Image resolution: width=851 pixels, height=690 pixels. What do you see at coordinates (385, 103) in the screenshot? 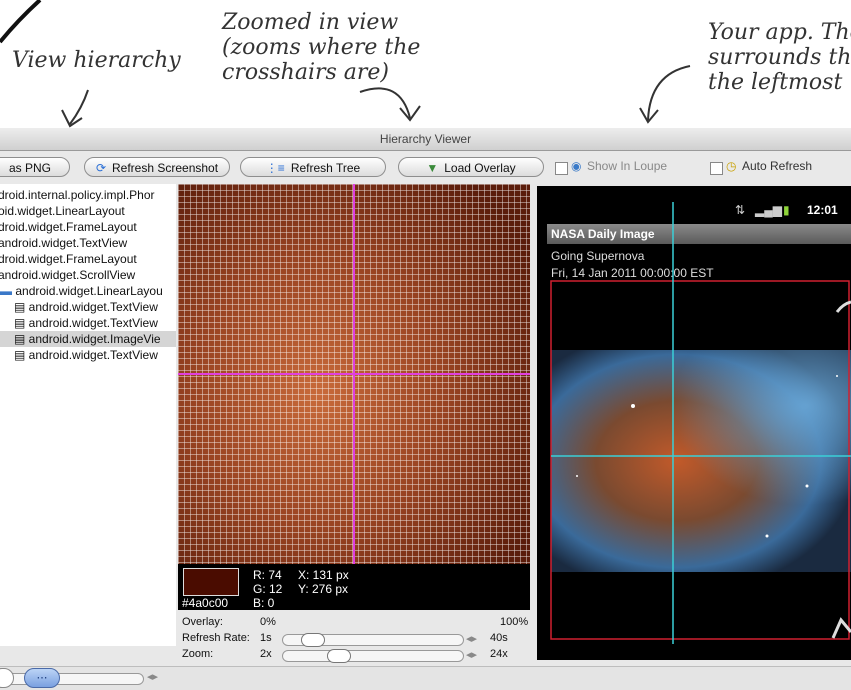
I see `arrow-zoomed-view` at bounding box center [385, 103].